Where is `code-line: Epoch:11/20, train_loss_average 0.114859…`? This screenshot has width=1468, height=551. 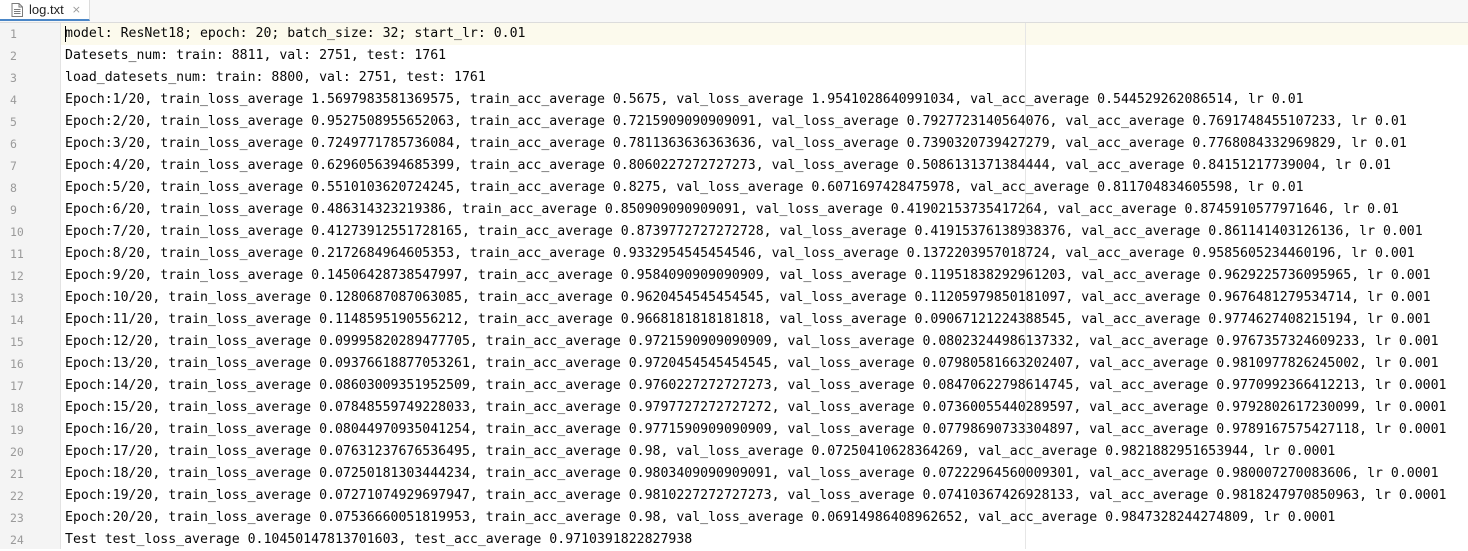 code-line: Epoch:11/20, train_loss_average 0.114859… is located at coordinates (755, 320).